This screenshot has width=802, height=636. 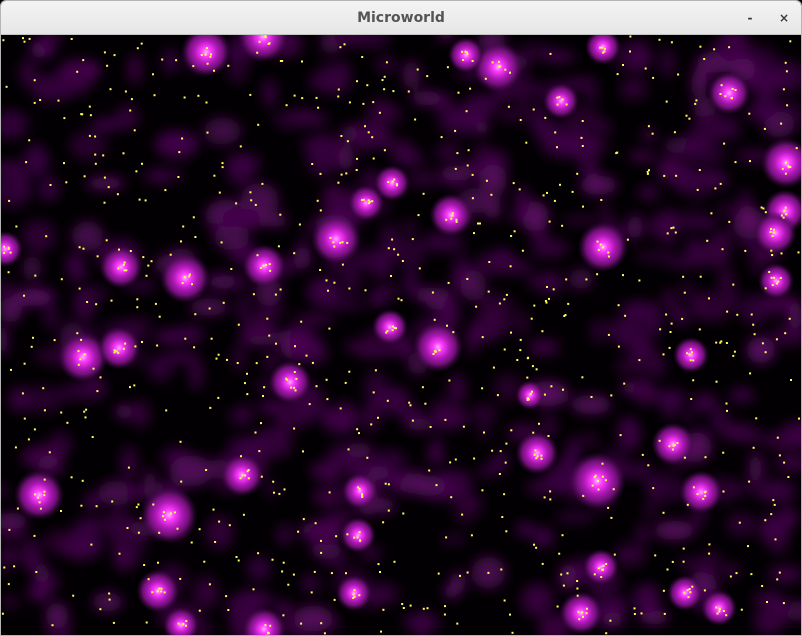 I want to click on close-button: ×, so click(x=784, y=18).